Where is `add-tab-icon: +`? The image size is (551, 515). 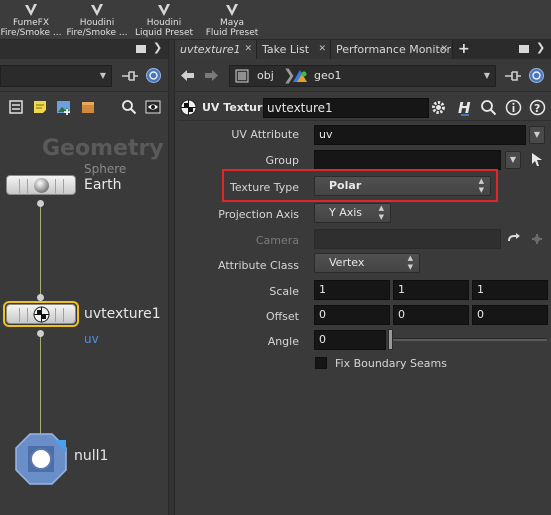 add-tab-icon: + is located at coordinates (464, 49).